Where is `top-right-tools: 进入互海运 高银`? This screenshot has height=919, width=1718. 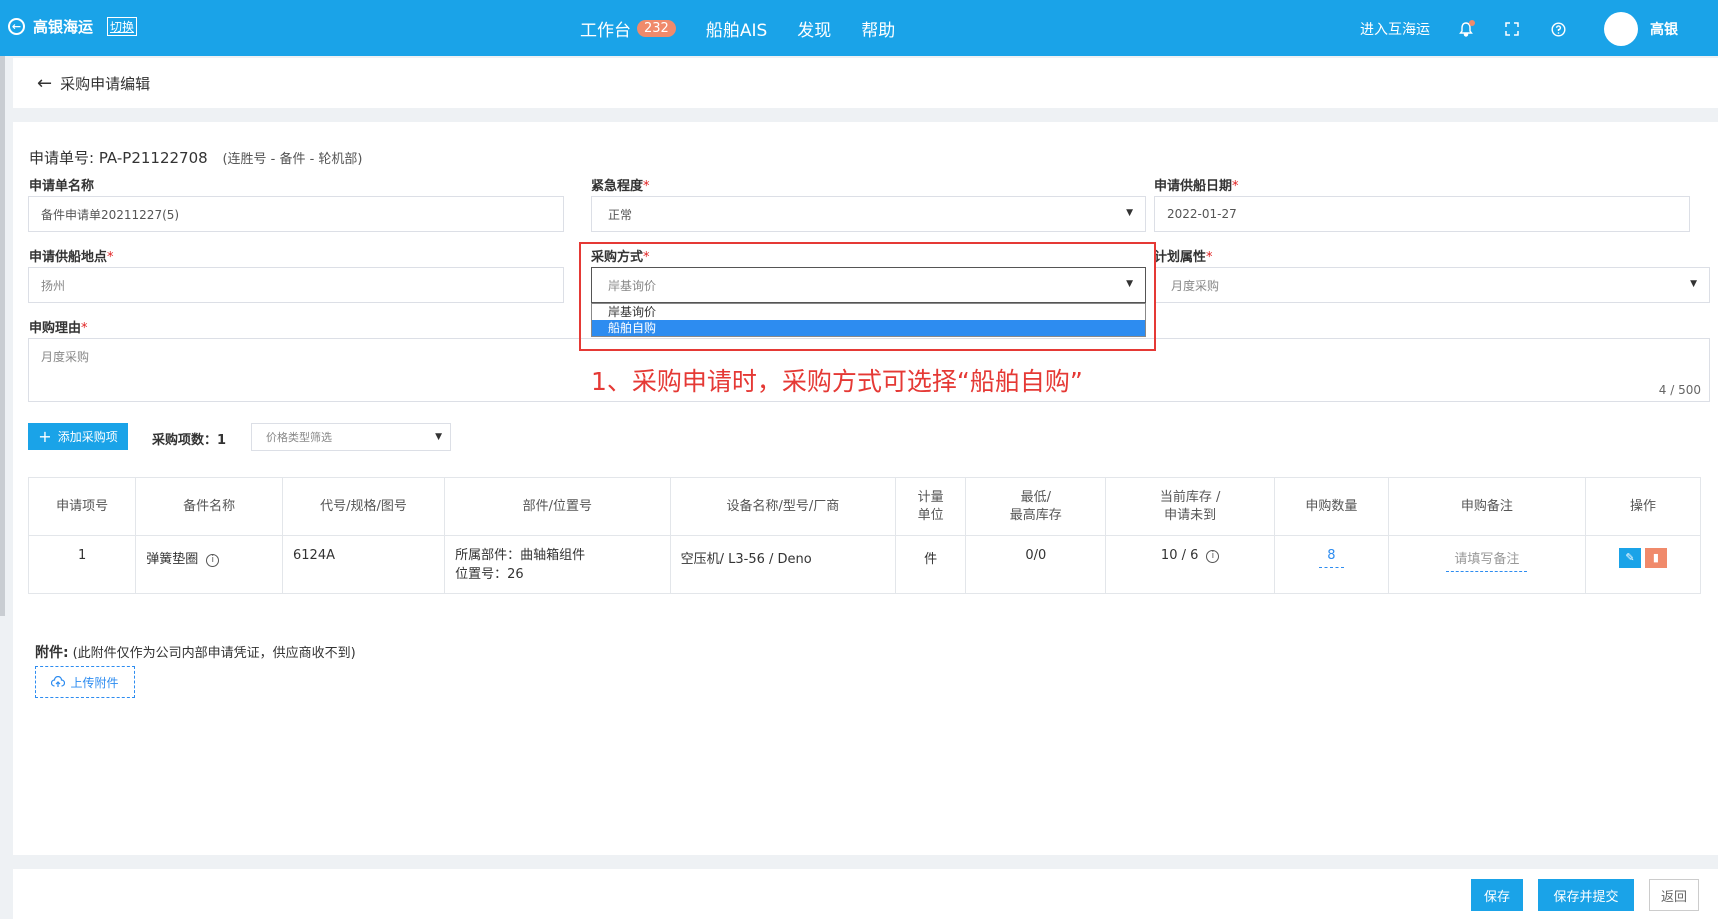 top-right-tools: 进入互海运 高银 is located at coordinates (1519, 29).